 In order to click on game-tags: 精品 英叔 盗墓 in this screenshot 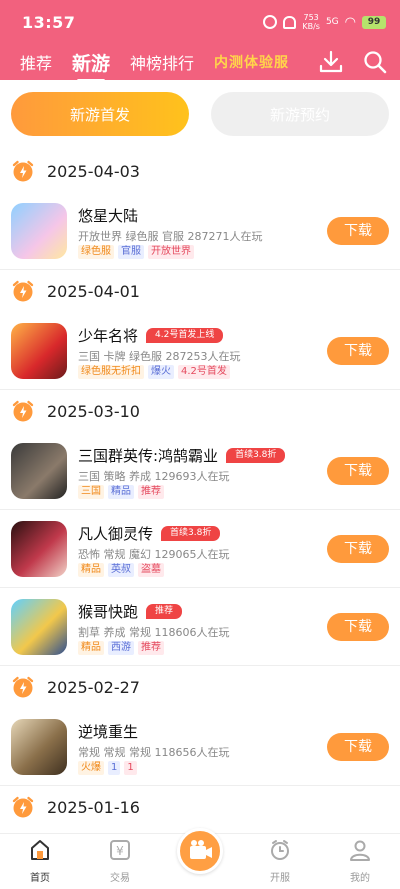, I will do `click(121, 570)`.